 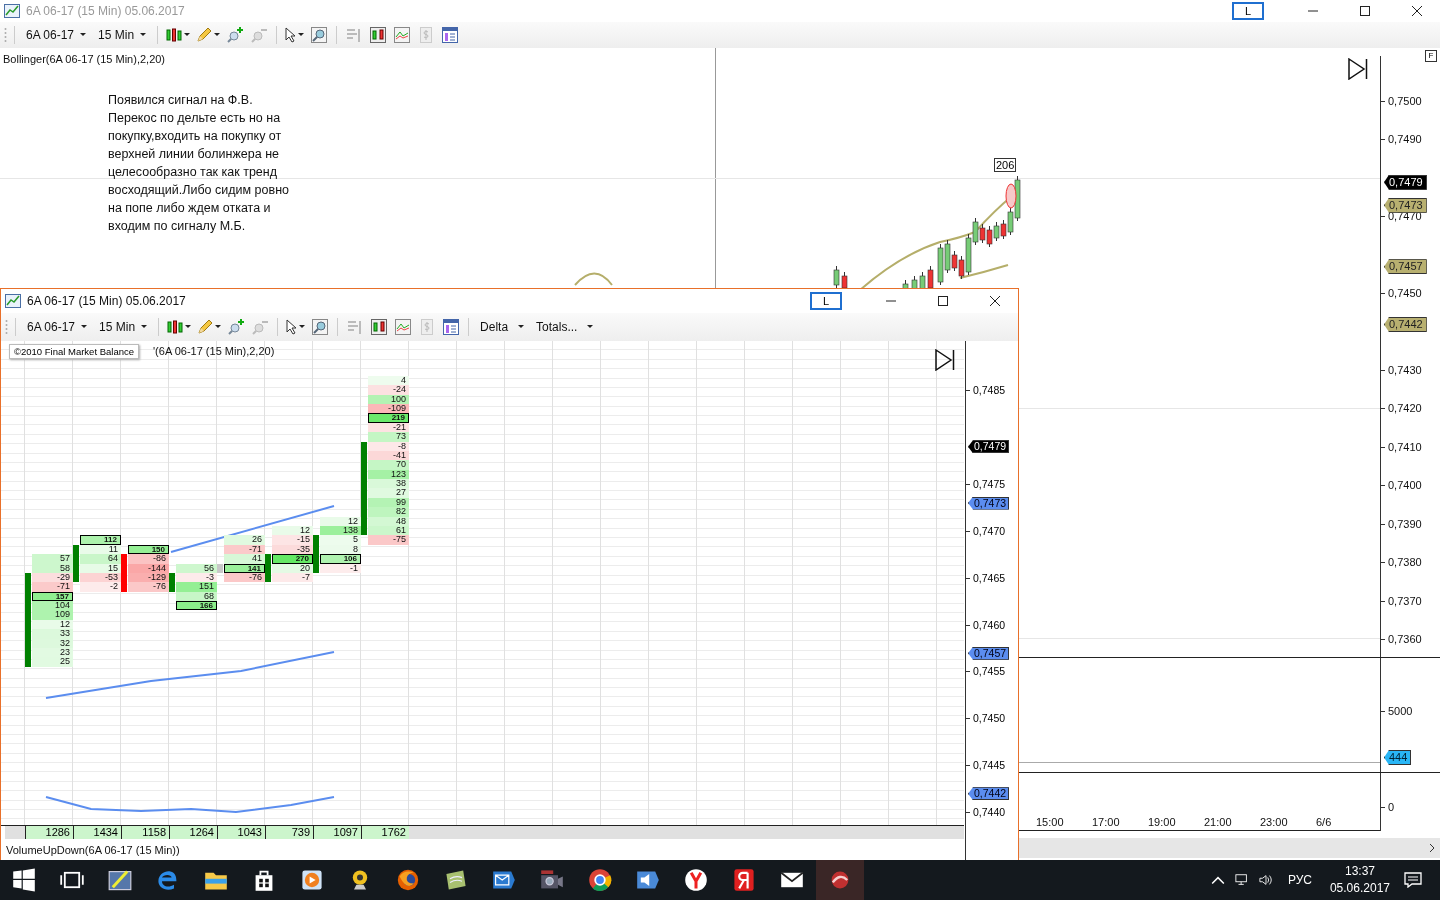 I want to click on price-axis-label: 0,7490, so click(x=1401, y=139).